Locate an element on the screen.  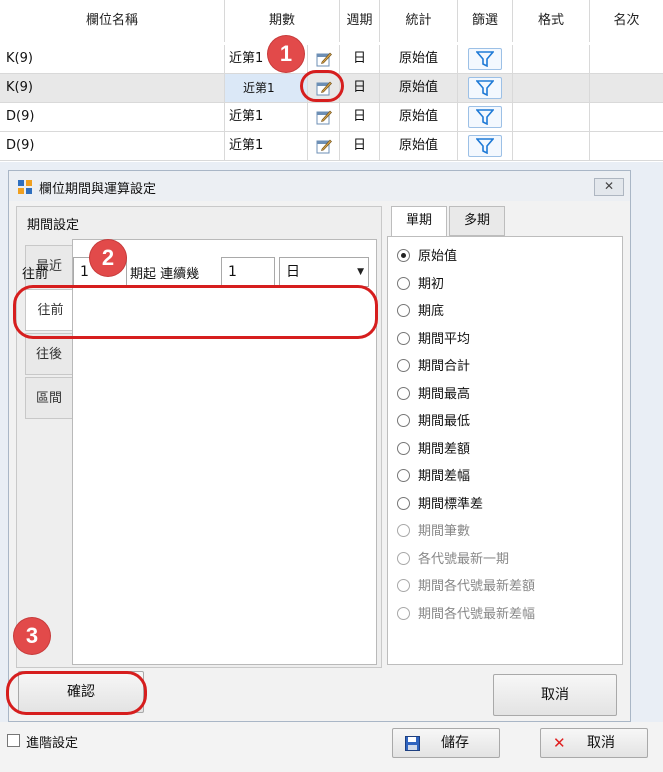
advanced-settings-label: 進階設定 is located at coordinates (52, 743).